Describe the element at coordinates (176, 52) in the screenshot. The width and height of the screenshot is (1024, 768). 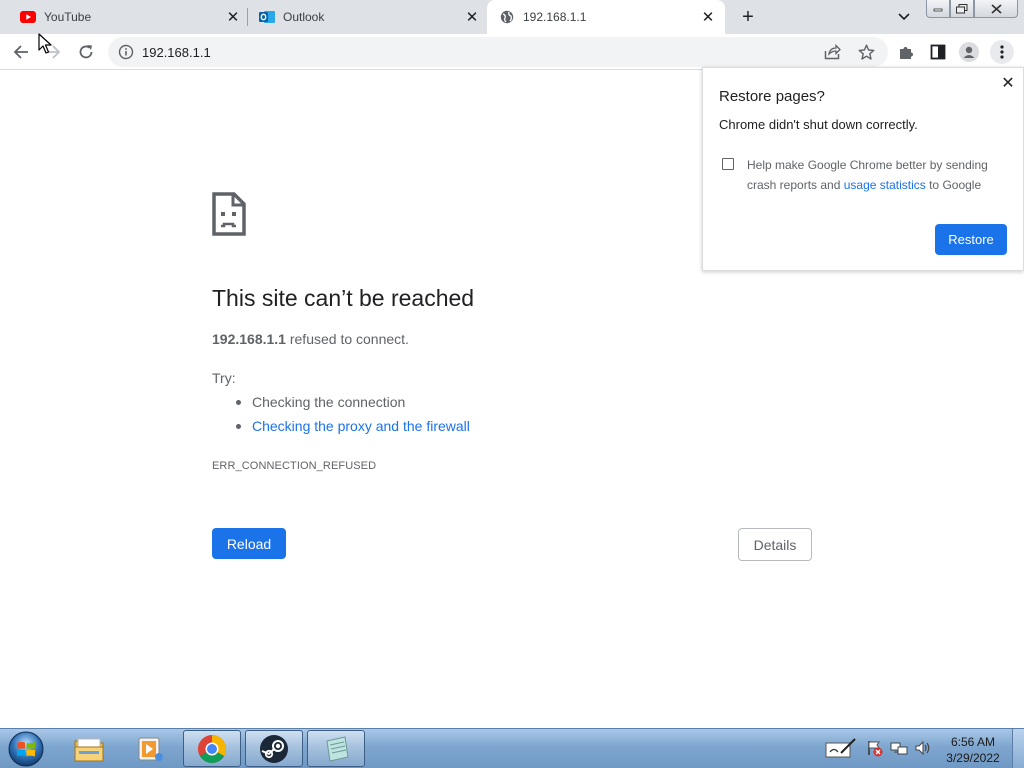
I see `url-text: 192.168.1.1` at that location.